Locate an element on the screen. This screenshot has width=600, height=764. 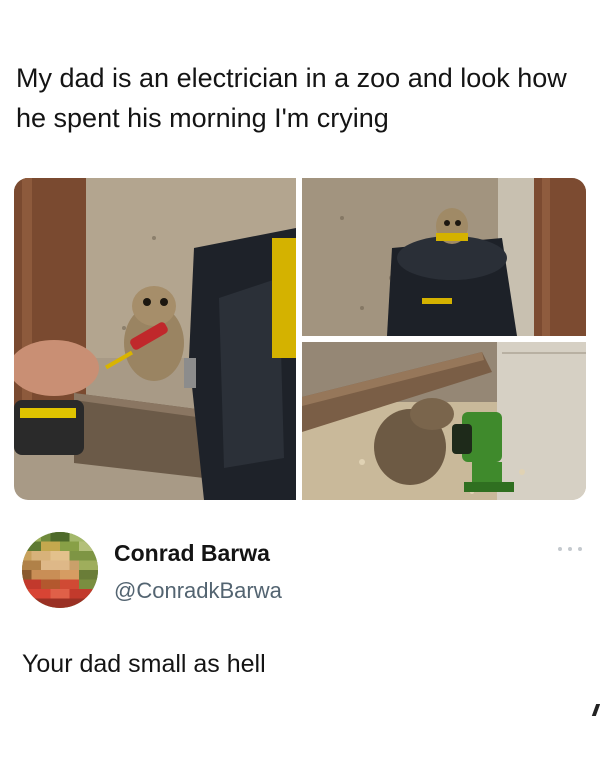
meerkat-toolbag-image is located at coordinates (444, 257).